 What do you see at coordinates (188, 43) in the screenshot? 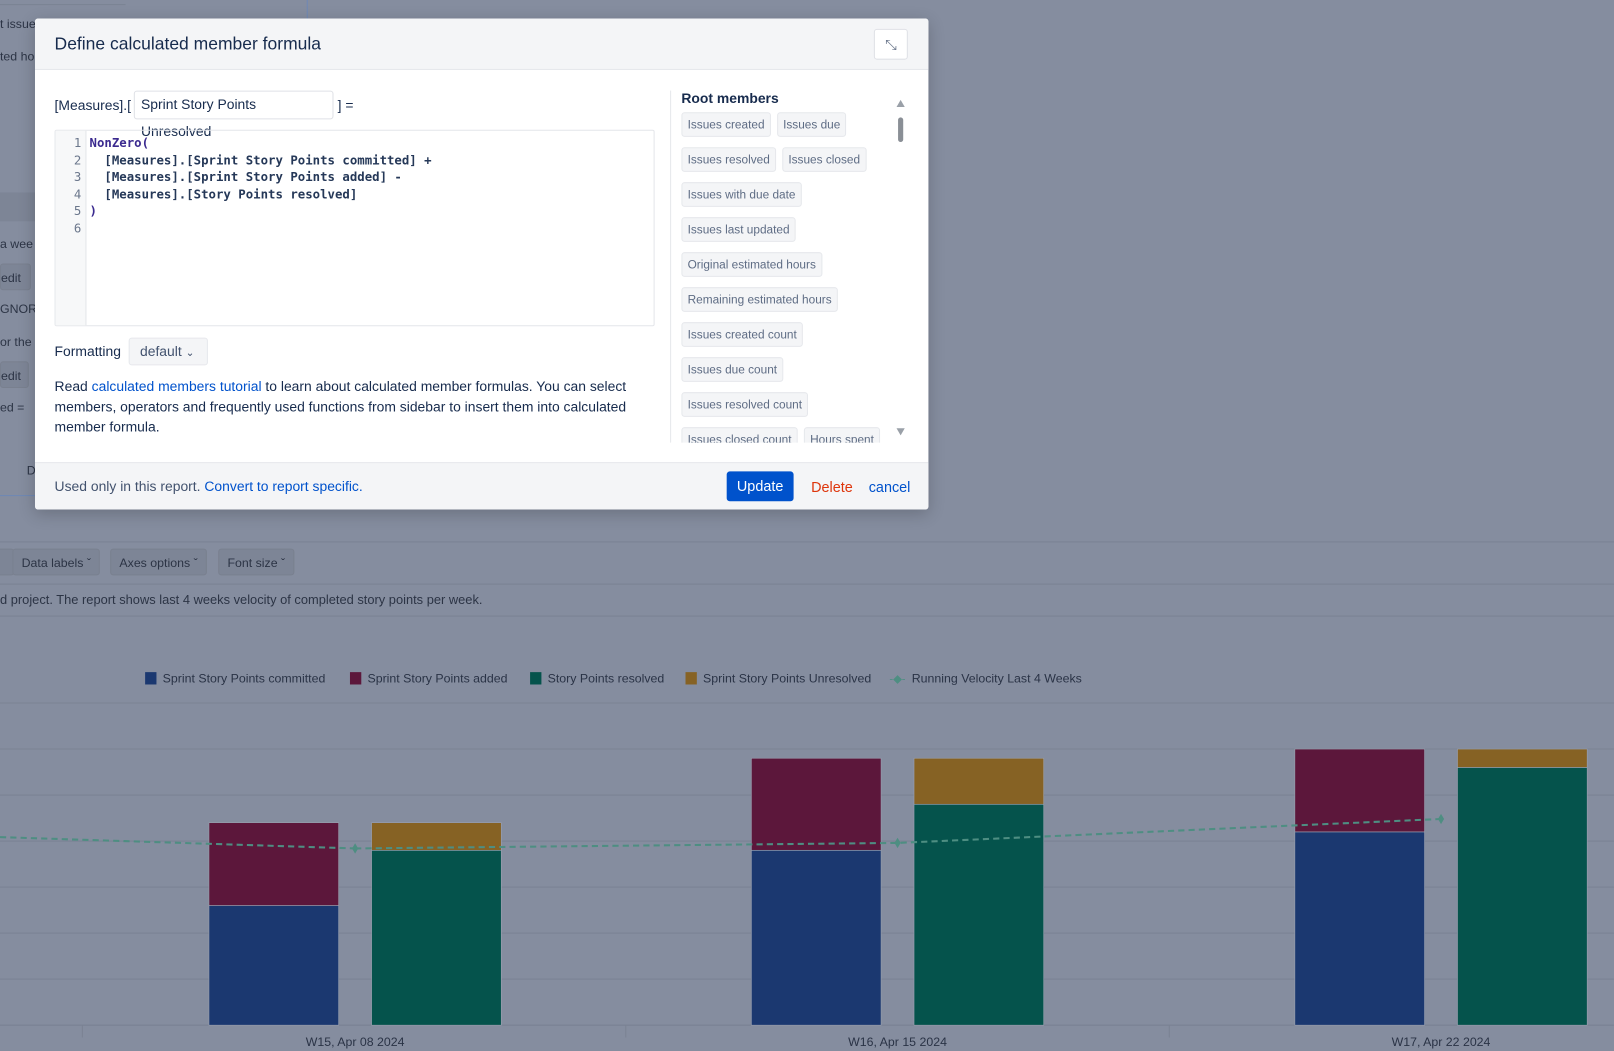
I see `dialog-title: Define calculated member formula` at bounding box center [188, 43].